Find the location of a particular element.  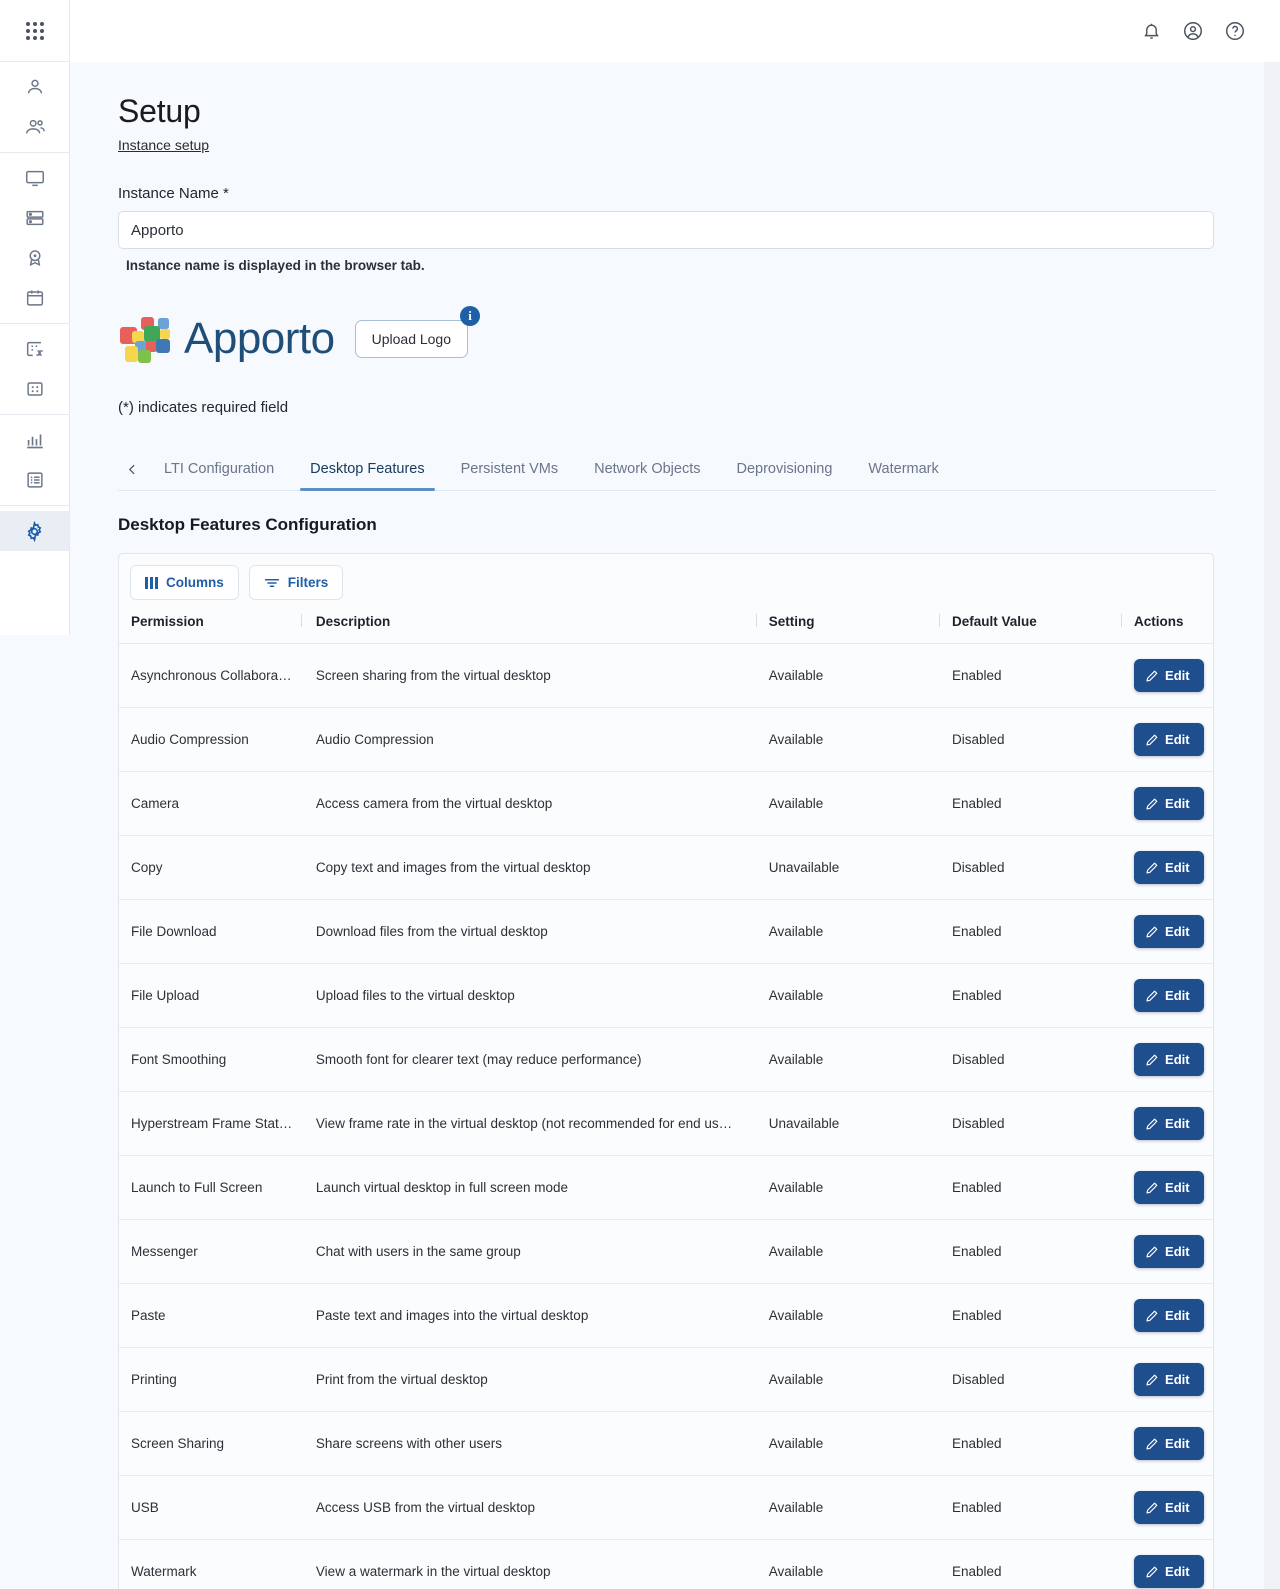

filters-button: Filters is located at coordinates (296, 583).